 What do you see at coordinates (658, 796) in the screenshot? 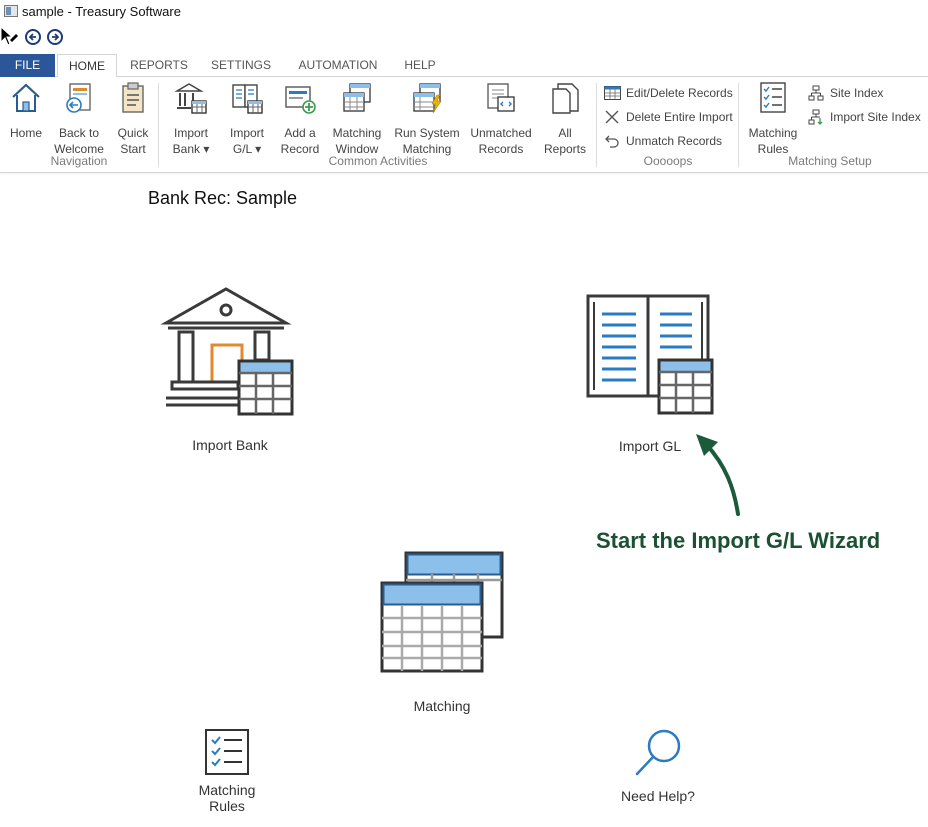
I see `need-help-tile-label: Need Help?` at bounding box center [658, 796].